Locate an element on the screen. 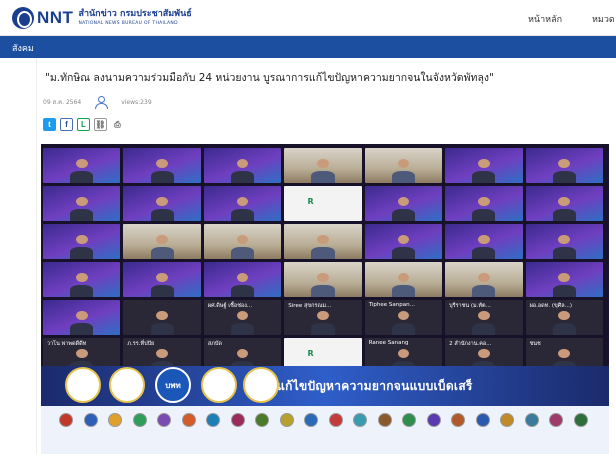 This screenshot has height=454, width=616. facebook-icon: f is located at coordinates (66, 124).